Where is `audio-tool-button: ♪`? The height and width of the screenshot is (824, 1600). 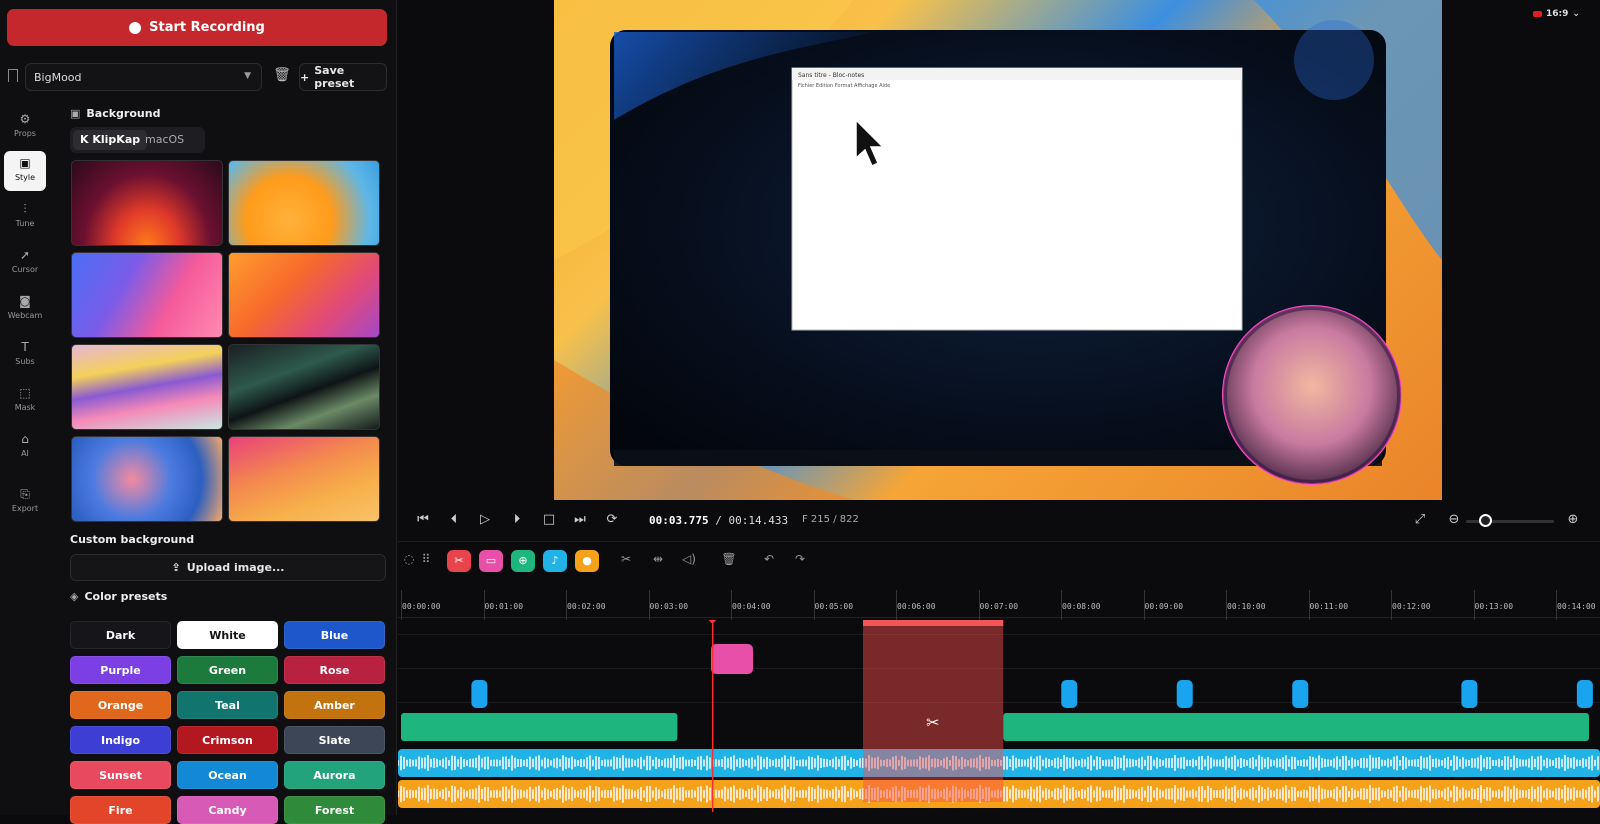 audio-tool-button: ♪ is located at coordinates (555, 561).